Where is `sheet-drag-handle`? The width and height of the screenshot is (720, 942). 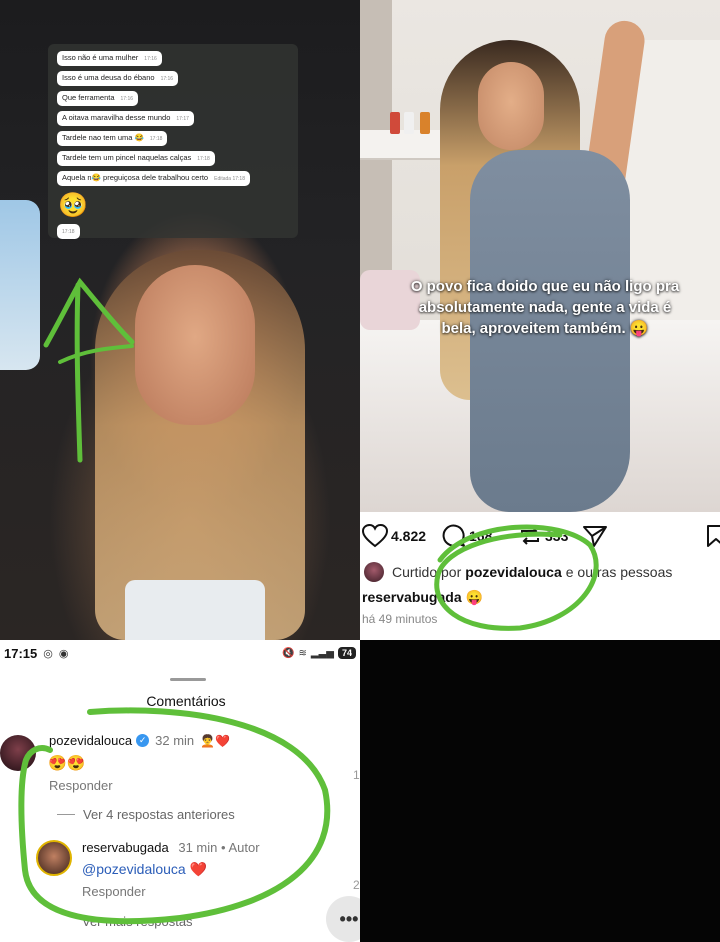
sheet-drag-handle is located at coordinates (188, 679).